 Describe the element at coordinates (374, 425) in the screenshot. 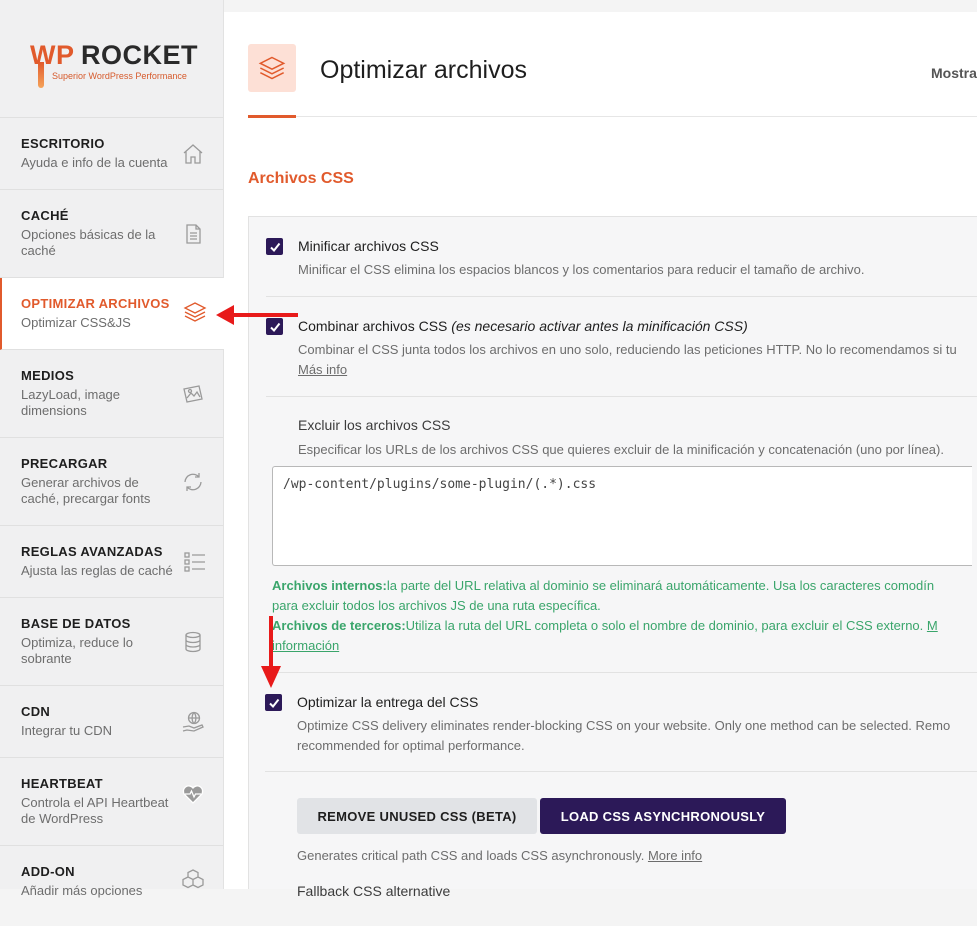

I see `exclude-css-label: Excluir los archivos CSS` at that location.